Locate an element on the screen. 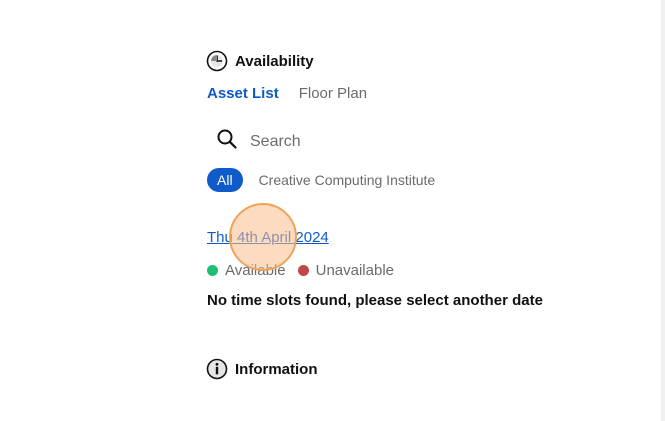 Image resolution: width=665 pixels, height=421 pixels. available-dot is located at coordinates (212, 270).